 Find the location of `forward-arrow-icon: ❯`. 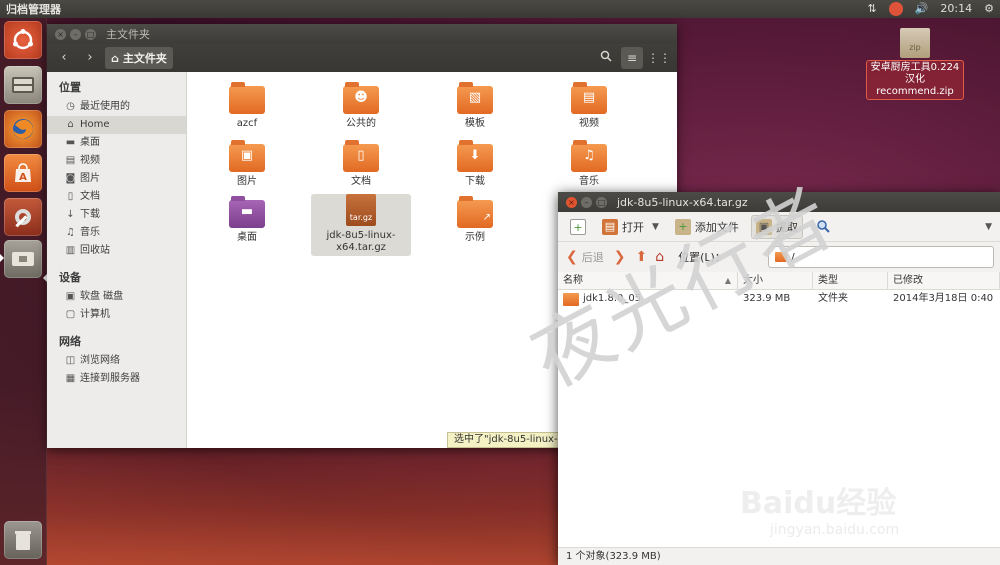

forward-arrow-icon: ❯ is located at coordinates (620, 257).